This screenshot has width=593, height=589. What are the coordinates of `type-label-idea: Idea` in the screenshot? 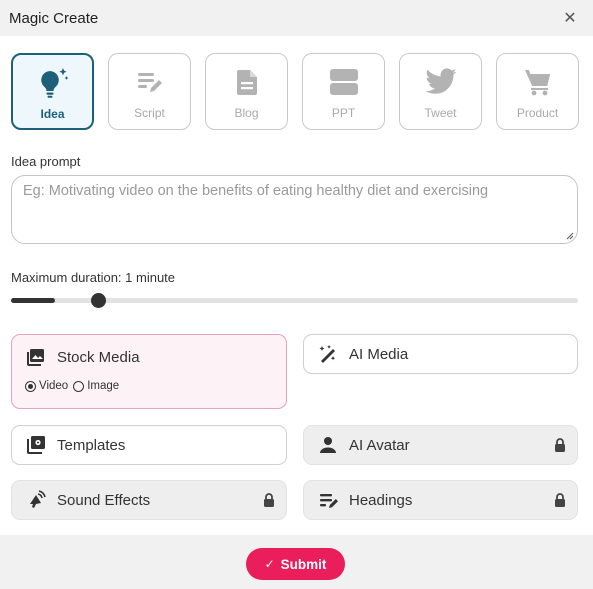 It's located at (52, 114).